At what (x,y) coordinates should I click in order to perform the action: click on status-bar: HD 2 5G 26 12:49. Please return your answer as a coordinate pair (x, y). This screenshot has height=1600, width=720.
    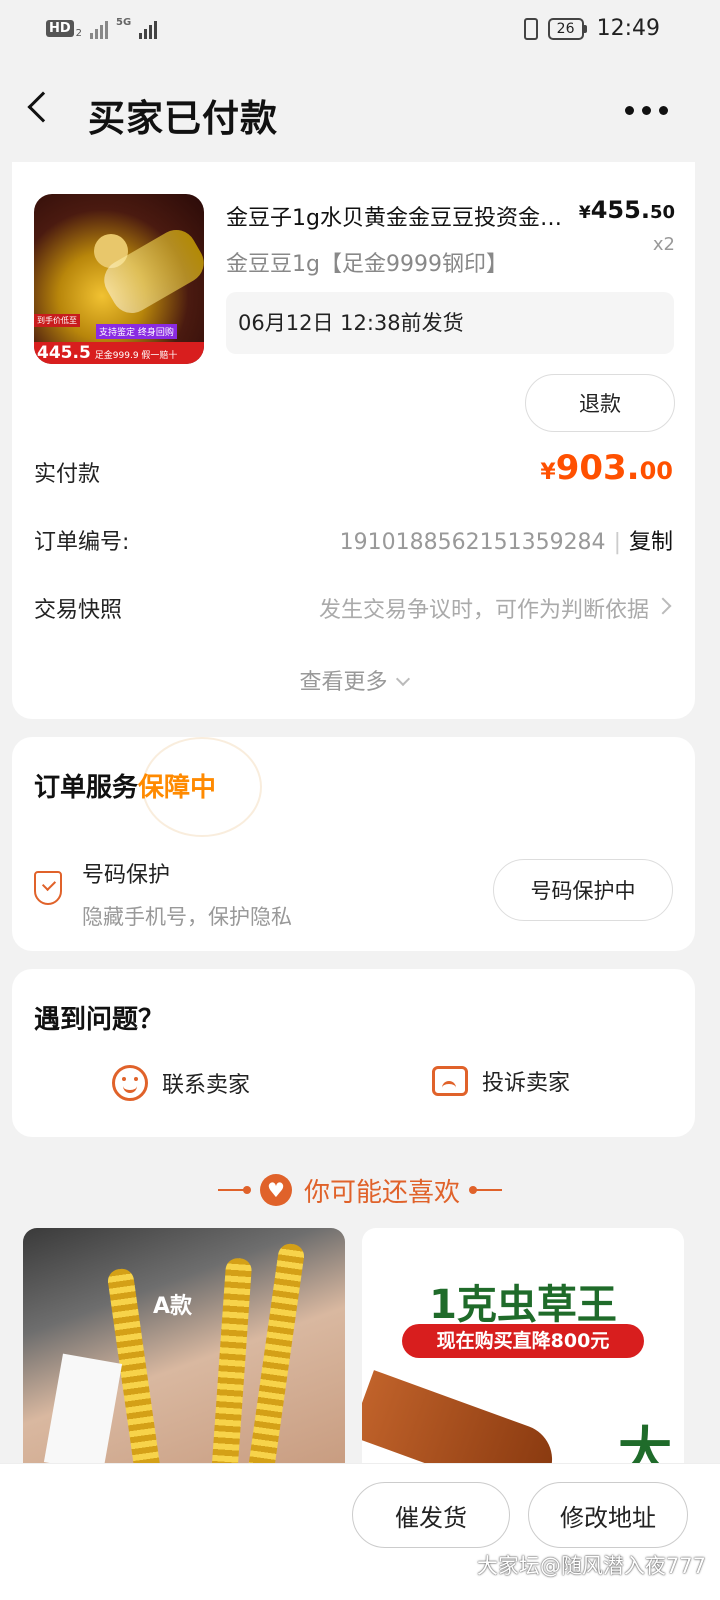
    Looking at the image, I should click on (360, 31).